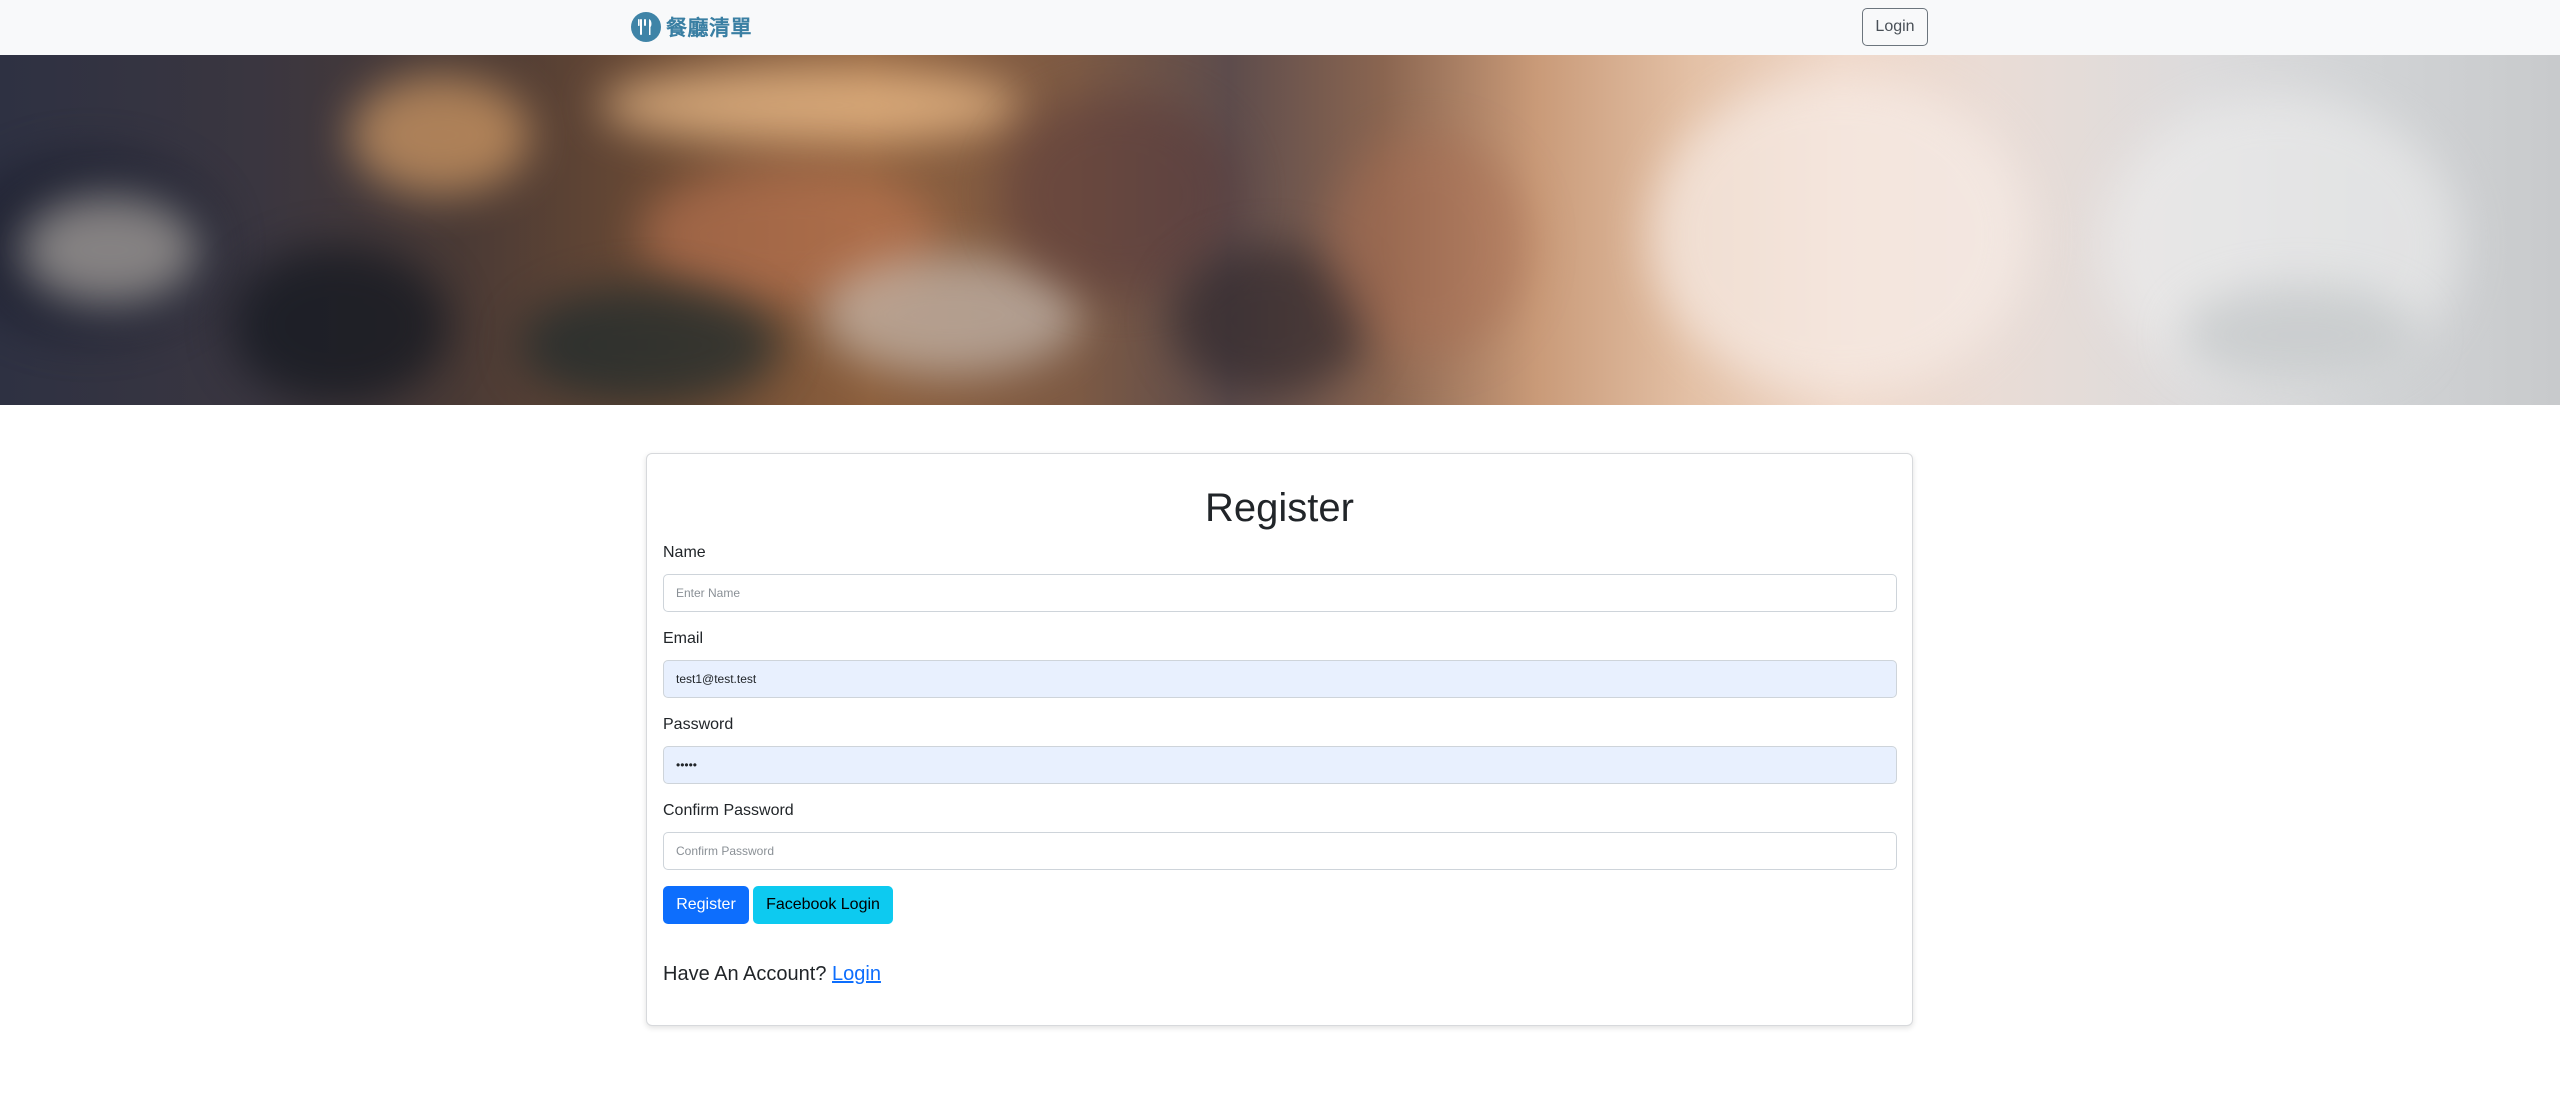 The width and height of the screenshot is (2560, 1111). I want to click on brand-link: 餐廳清單, so click(691, 27).